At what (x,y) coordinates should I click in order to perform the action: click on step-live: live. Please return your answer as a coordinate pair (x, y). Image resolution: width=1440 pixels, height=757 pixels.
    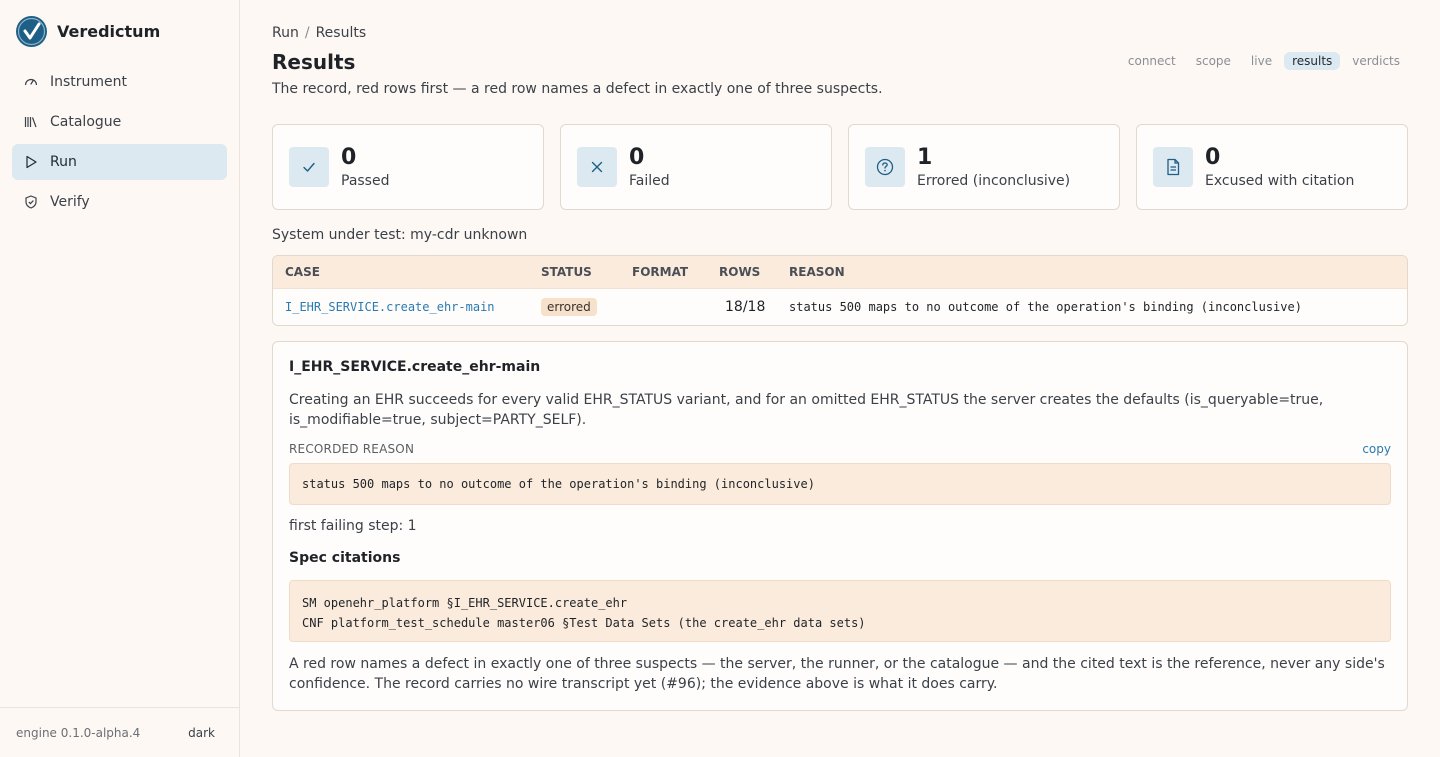
    Looking at the image, I should click on (1261, 61).